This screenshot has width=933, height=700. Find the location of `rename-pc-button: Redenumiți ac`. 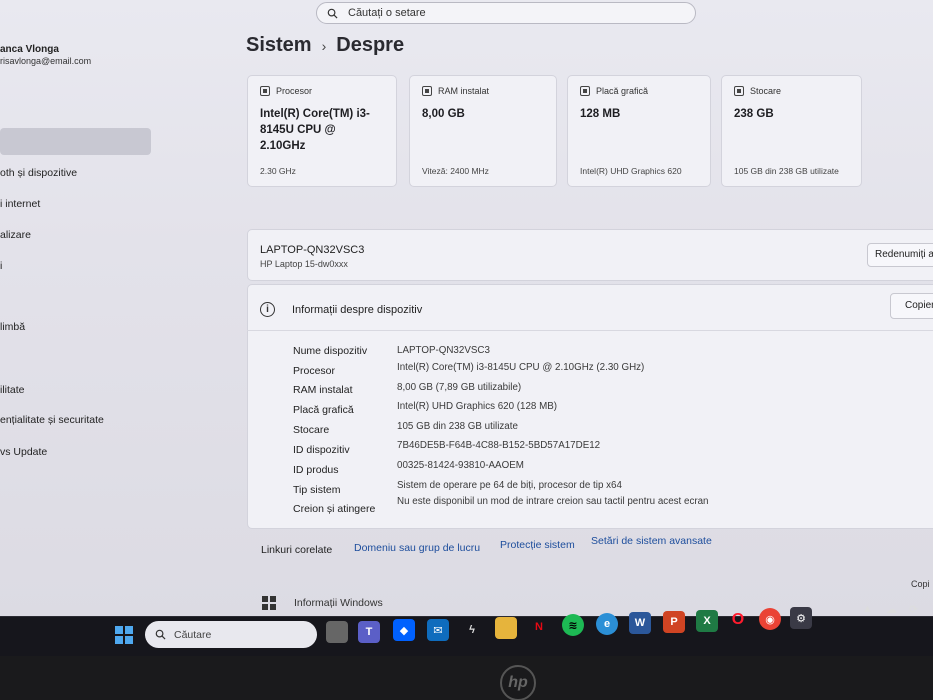

rename-pc-button: Redenumiți ac is located at coordinates (900, 255).